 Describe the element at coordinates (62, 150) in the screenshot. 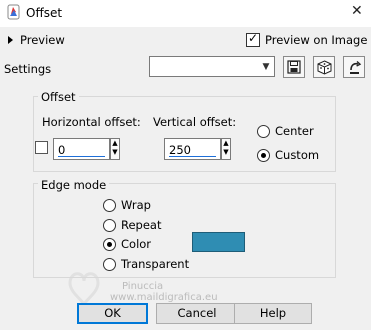

I see `horizontal-offset-value: 0` at that location.